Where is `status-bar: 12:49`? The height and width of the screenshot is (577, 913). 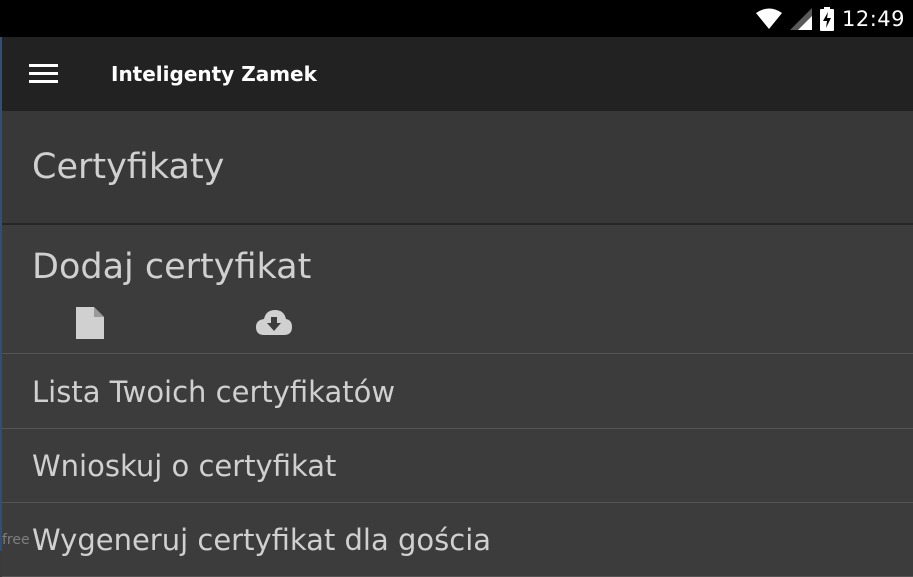
status-bar: 12:49 is located at coordinates (456, 18).